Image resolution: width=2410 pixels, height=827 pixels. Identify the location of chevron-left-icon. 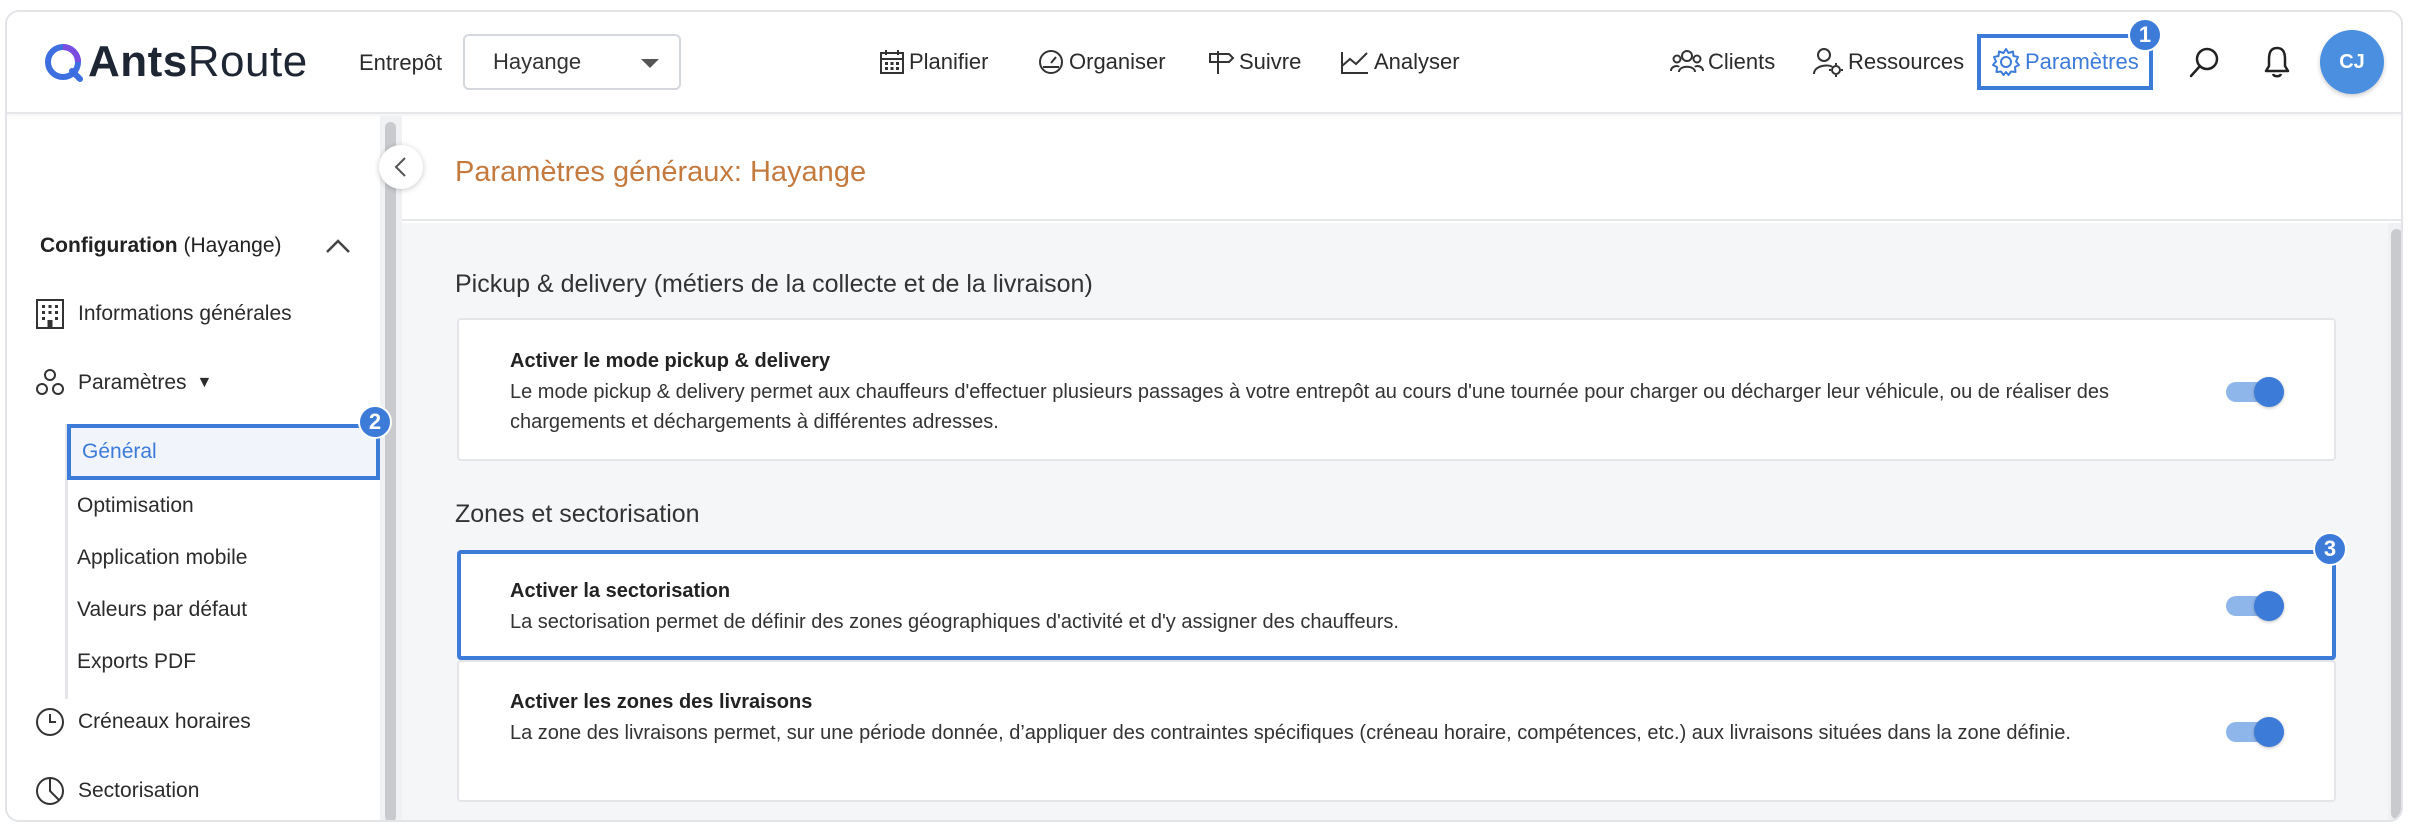
(400, 167).